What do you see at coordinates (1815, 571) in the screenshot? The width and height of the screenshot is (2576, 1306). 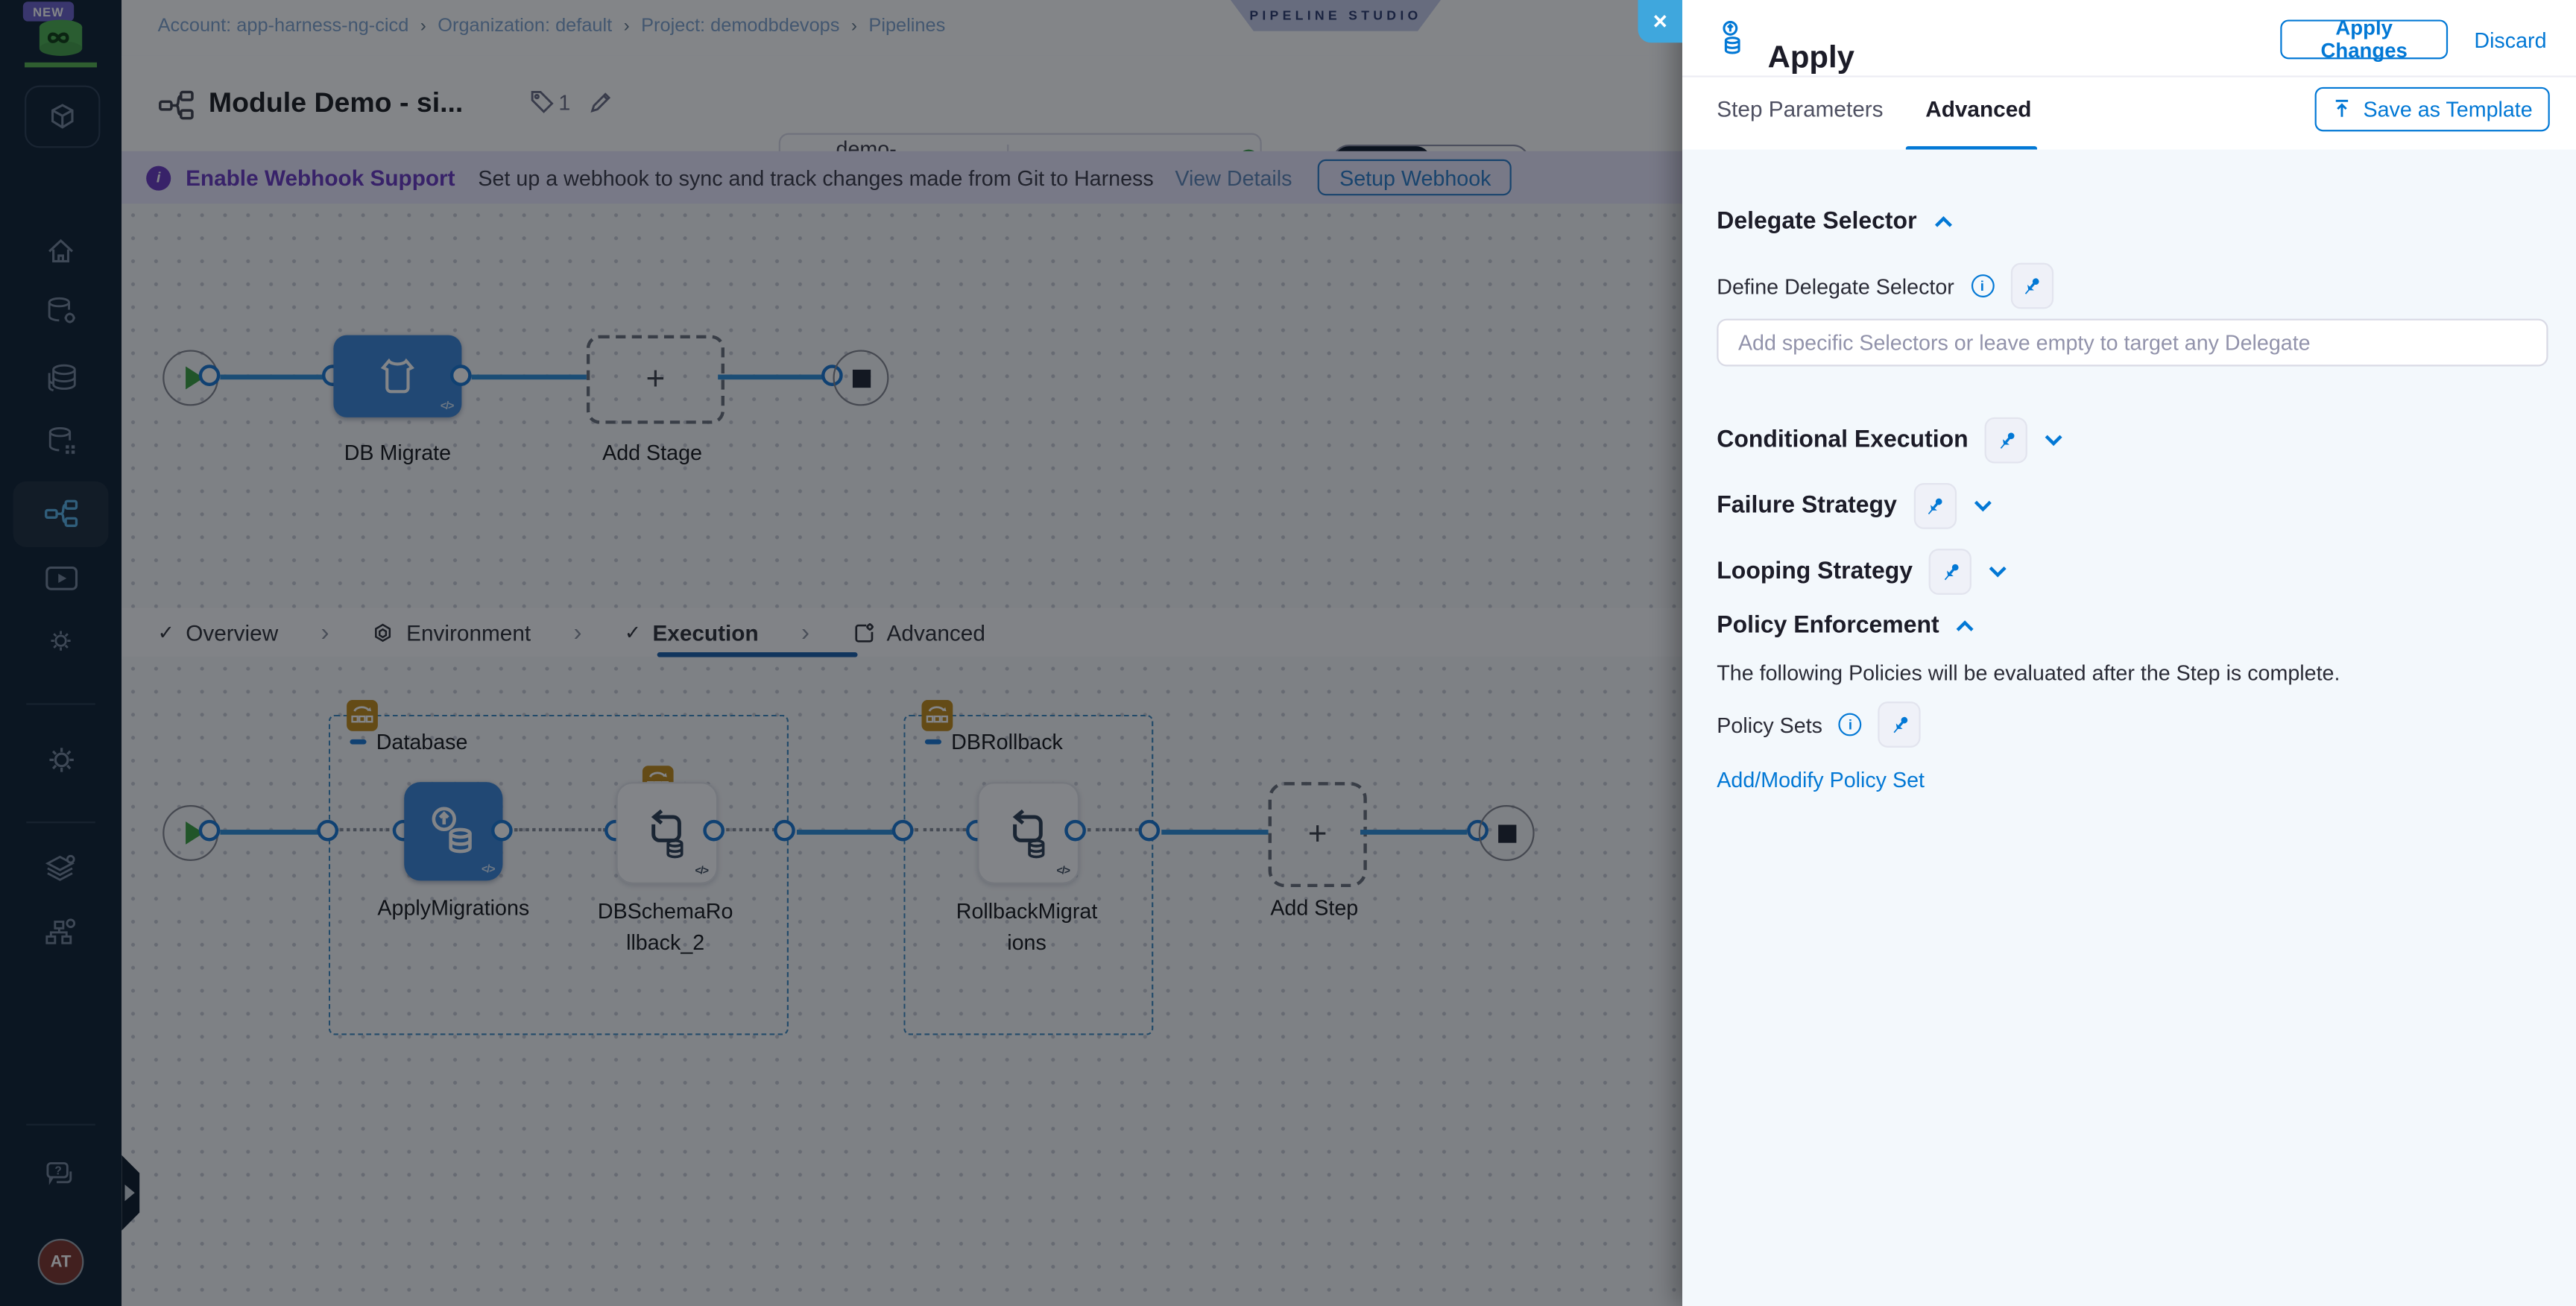 I see `heading-label: Looping Strategy` at bounding box center [1815, 571].